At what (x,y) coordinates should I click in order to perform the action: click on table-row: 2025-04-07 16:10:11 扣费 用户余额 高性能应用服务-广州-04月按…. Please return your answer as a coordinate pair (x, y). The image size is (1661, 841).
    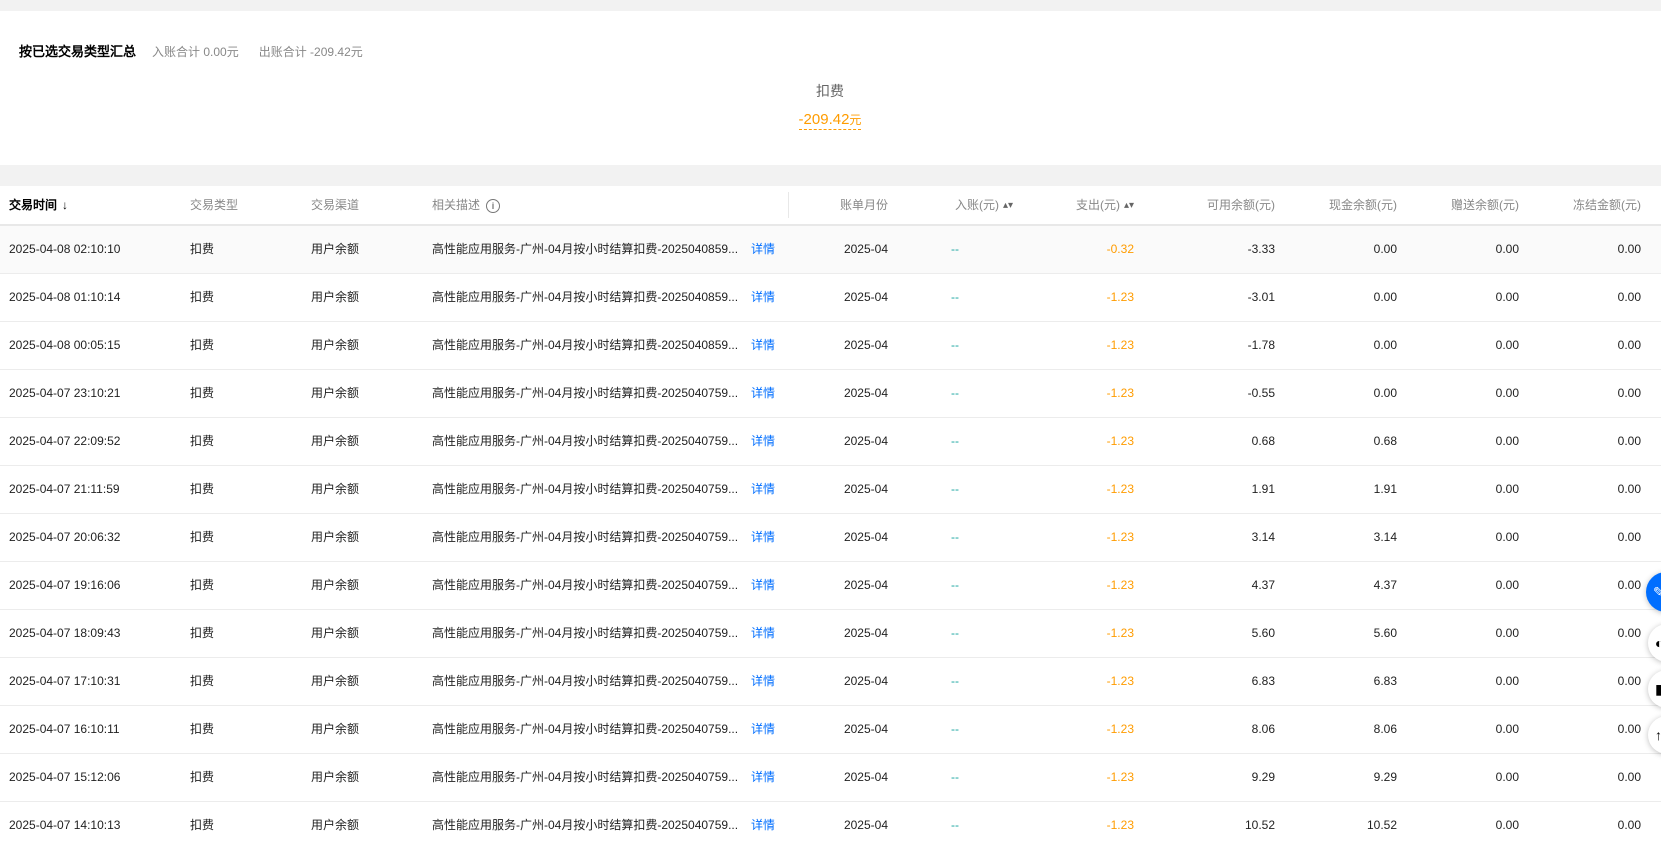
    Looking at the image, I should click on (830, 730).